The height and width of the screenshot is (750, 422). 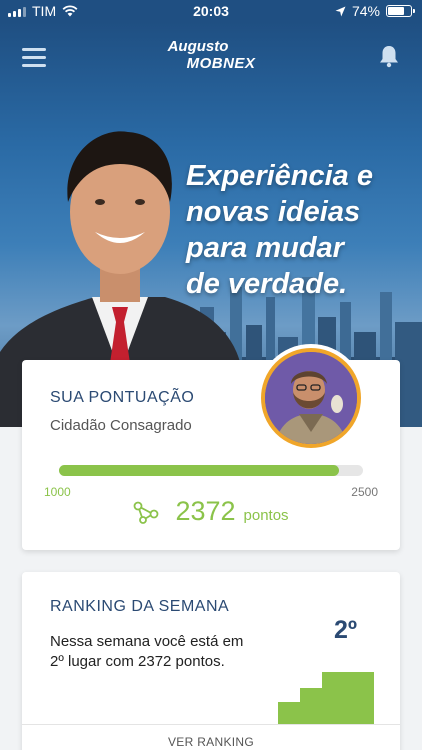 What do you see at coordinates (121, 425) in the screenshot?
I see `score-level: Cidadão Consagrado` at bounding box center [121, 425].